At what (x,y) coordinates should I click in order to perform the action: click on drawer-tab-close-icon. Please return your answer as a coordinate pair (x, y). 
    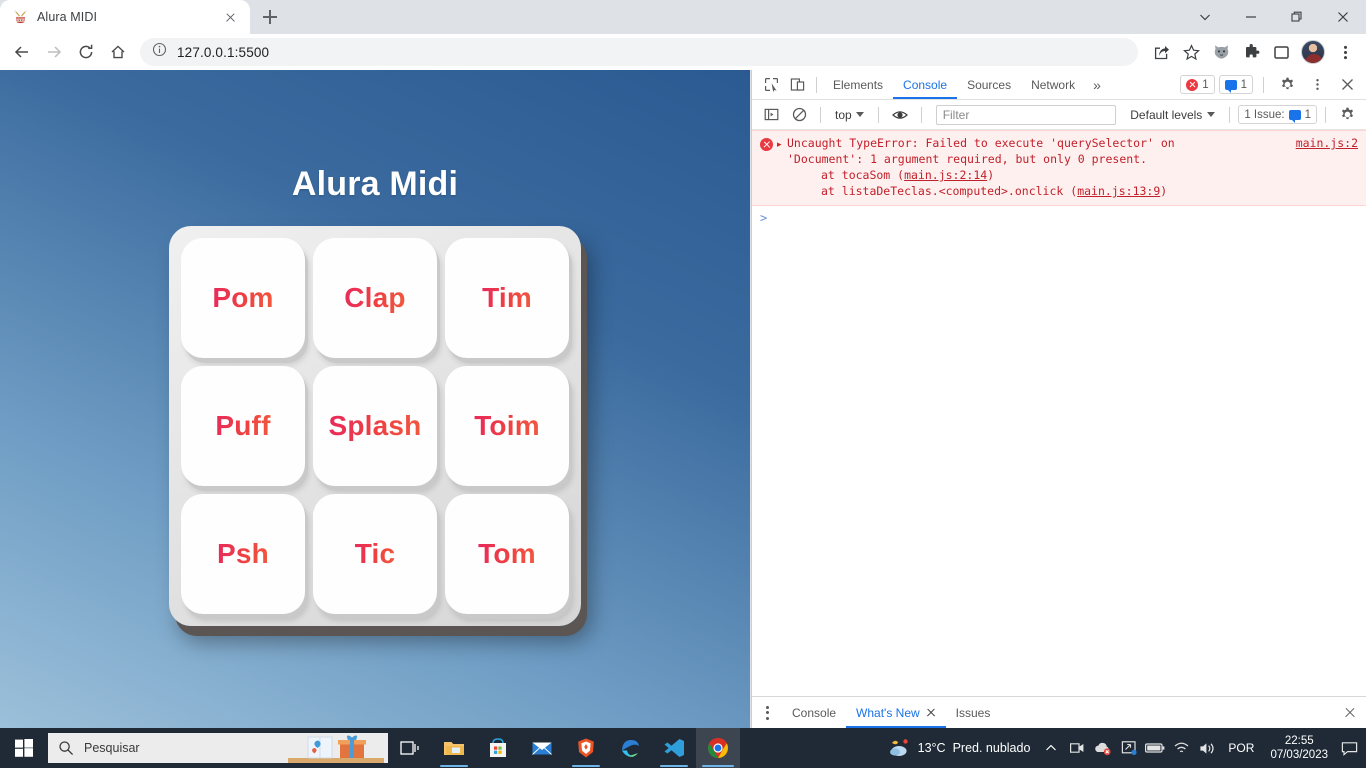
    Looking at the image, I should click on (931, 713).